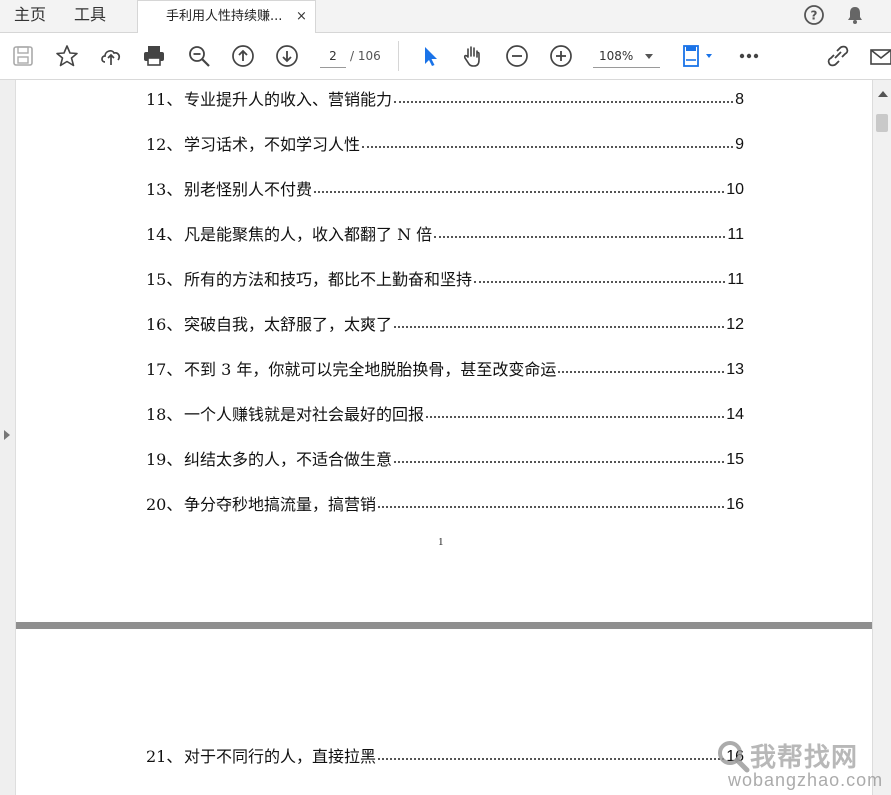  I want to click on toc-entry-number: 15、, so click(164, 279).